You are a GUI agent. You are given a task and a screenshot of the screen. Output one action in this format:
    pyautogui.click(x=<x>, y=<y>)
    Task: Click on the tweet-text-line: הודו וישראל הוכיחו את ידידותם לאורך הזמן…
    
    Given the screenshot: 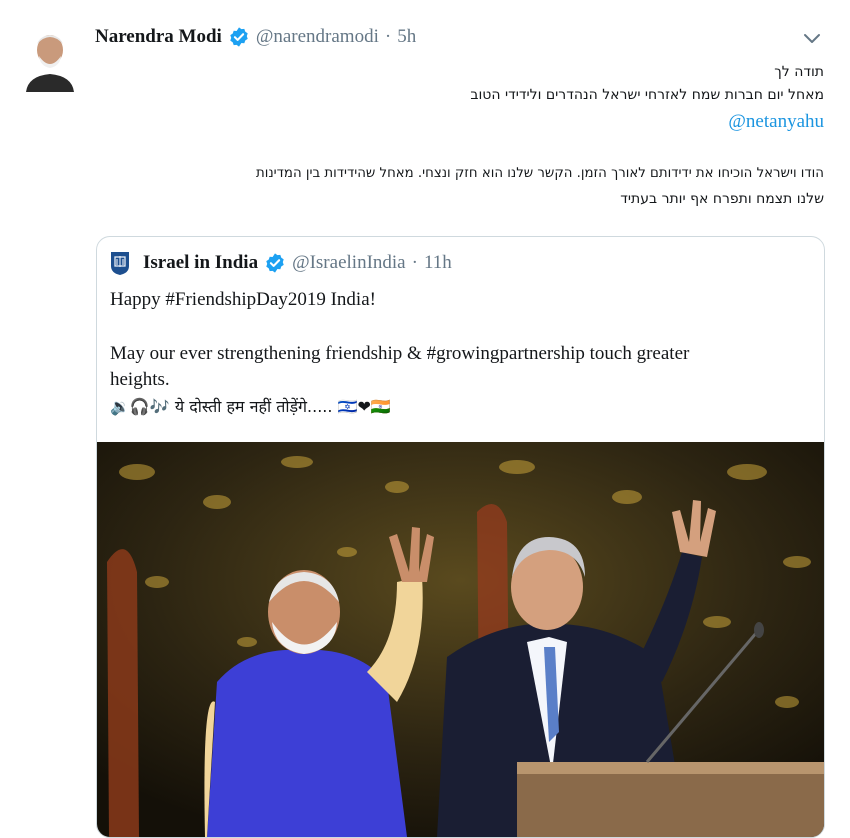 What is the action you would take?
    pyautogui.click(x=540, y=173)
    